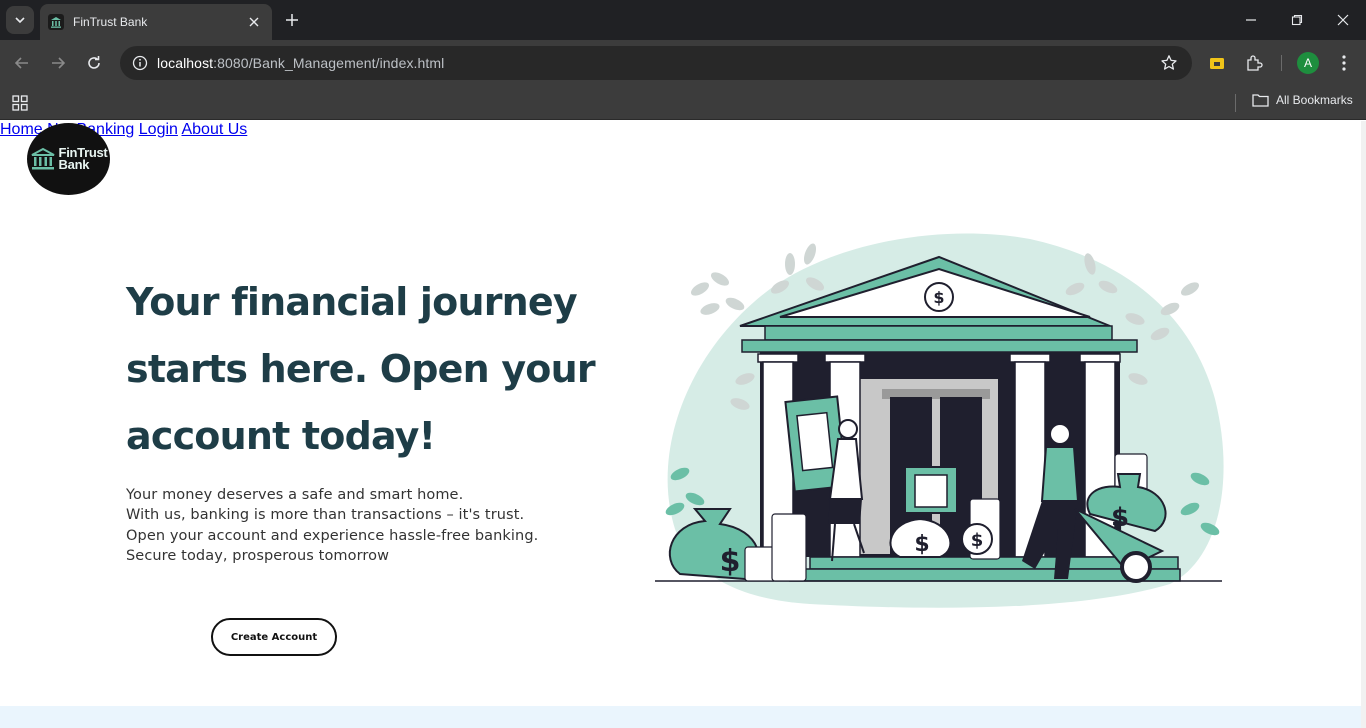 The image size is (1366, 728). What do you see at coordinates (110, 22) in the screenshot?
I see `tab-title: FinTrust Bank` at bounding box center [110, 22].